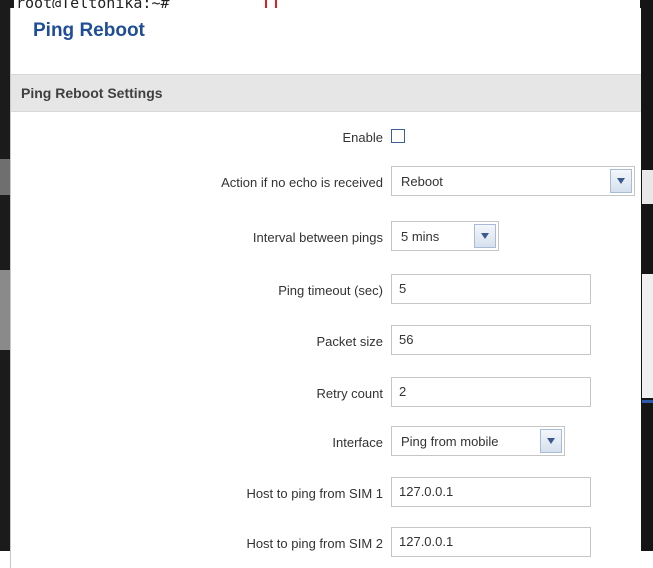 This screenshot has width=653, height=568. I want to click on section-header: Ping Reboot Settings, so click(326, 93).